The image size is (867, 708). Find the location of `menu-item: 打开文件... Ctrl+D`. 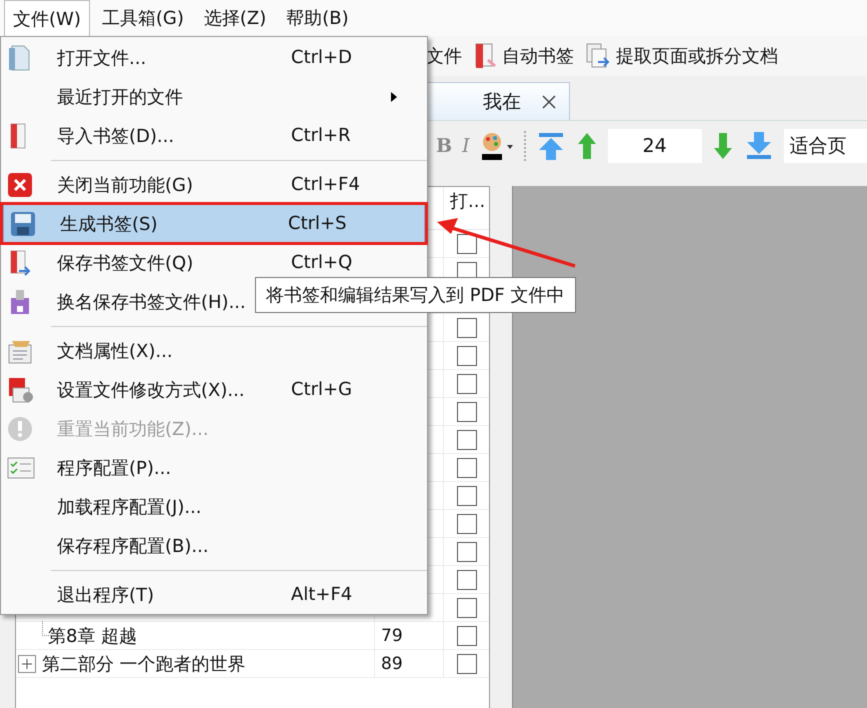

menu-item: 打开文件... Ctrl+D is located at coordinates (214, 57).